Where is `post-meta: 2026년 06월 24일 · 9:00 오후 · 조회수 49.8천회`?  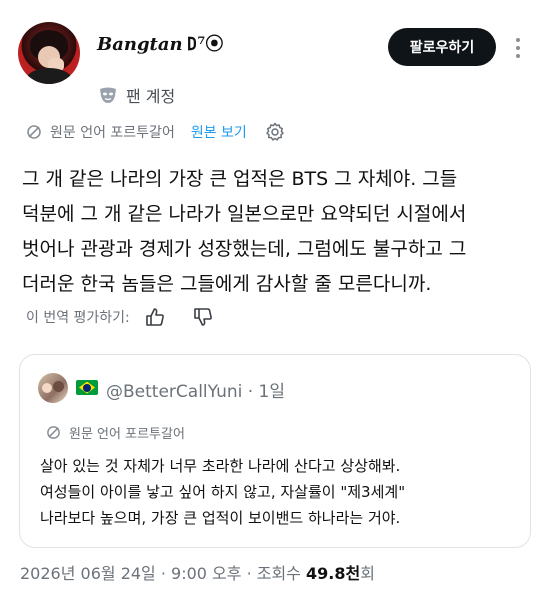 post-meta: 2026년 06월 24일 · 9:00 오후 · 조회수 49.8천회 is located at coordinates (197, 572).